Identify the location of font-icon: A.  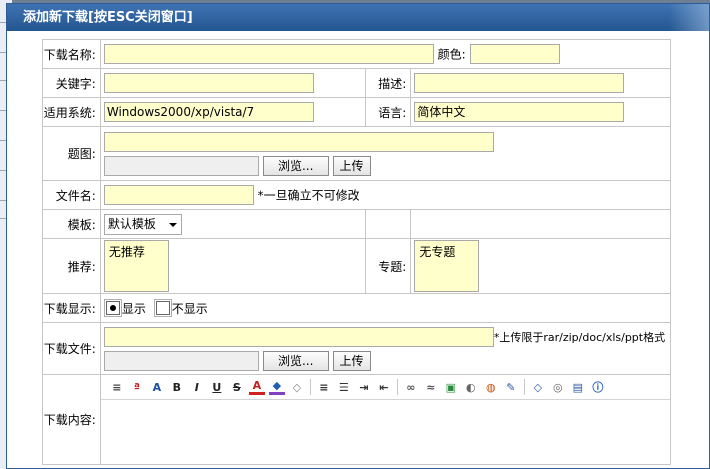
(157, 387).